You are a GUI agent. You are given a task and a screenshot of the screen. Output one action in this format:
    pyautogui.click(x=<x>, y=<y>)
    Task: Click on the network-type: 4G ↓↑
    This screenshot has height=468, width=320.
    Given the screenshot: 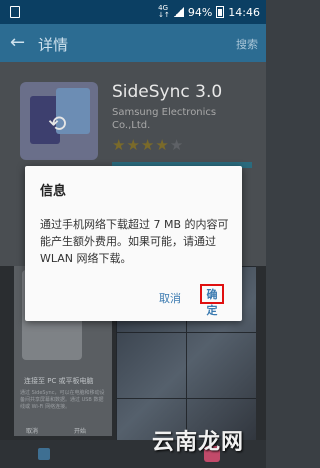 What is the action you would take?
    pyautogui.click(x=164, y=11)
    